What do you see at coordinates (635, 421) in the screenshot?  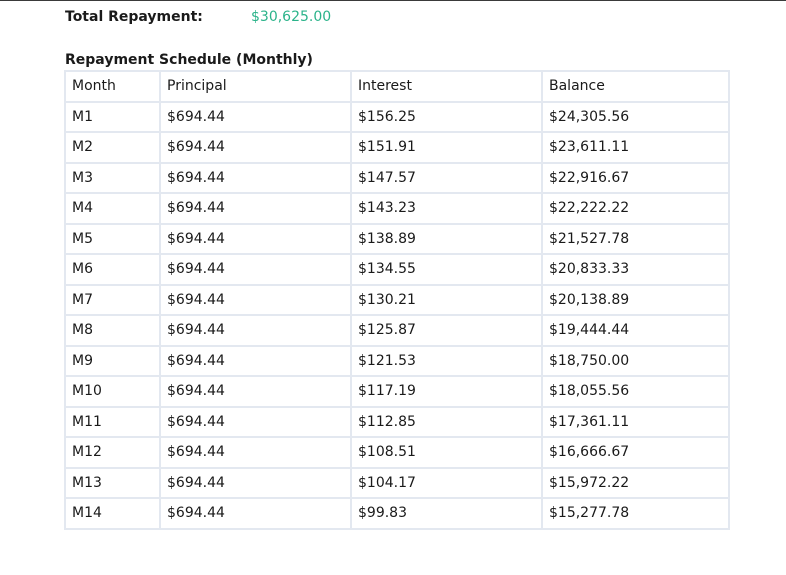 I see `balance-cell: $17,361.11` at bounding box center [635, 421].